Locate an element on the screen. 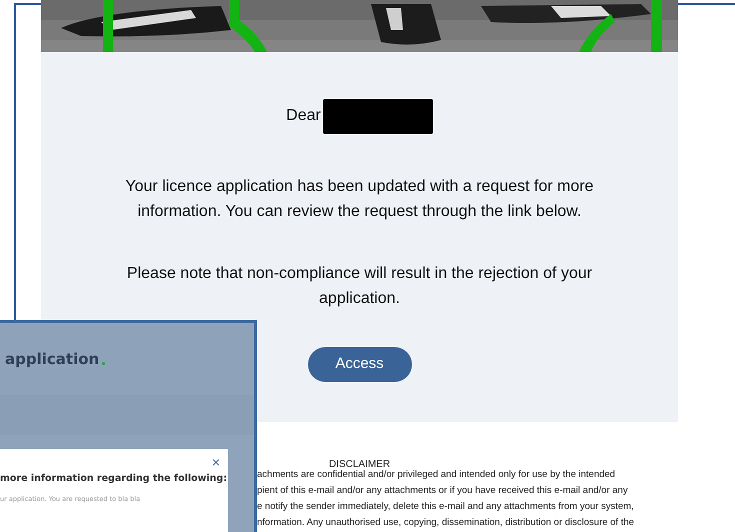  access-button: Access is located at coordinates (360, 364).